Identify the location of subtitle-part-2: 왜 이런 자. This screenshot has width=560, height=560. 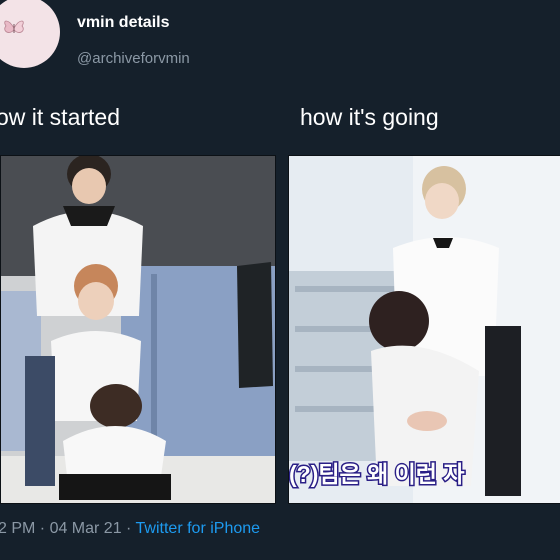
(416, 474).